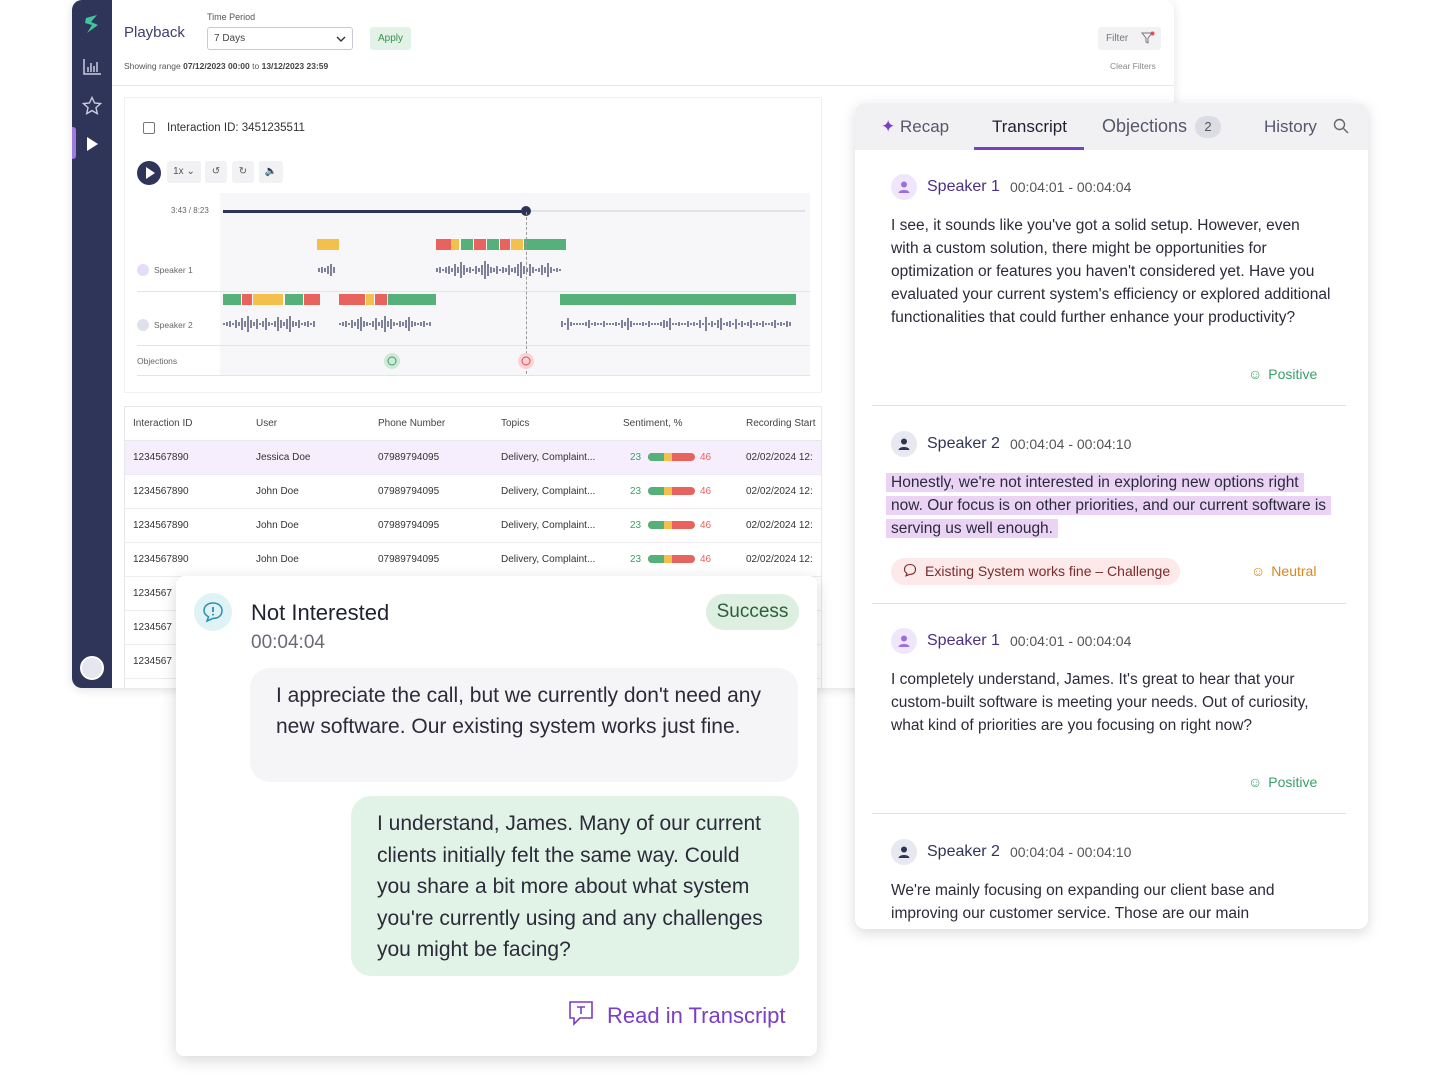  What do you see at coordinates (236, 128) in the screenshot?
I see `interaction-id: Interaction ID: 3451235511` at bounding box center [236, 128].